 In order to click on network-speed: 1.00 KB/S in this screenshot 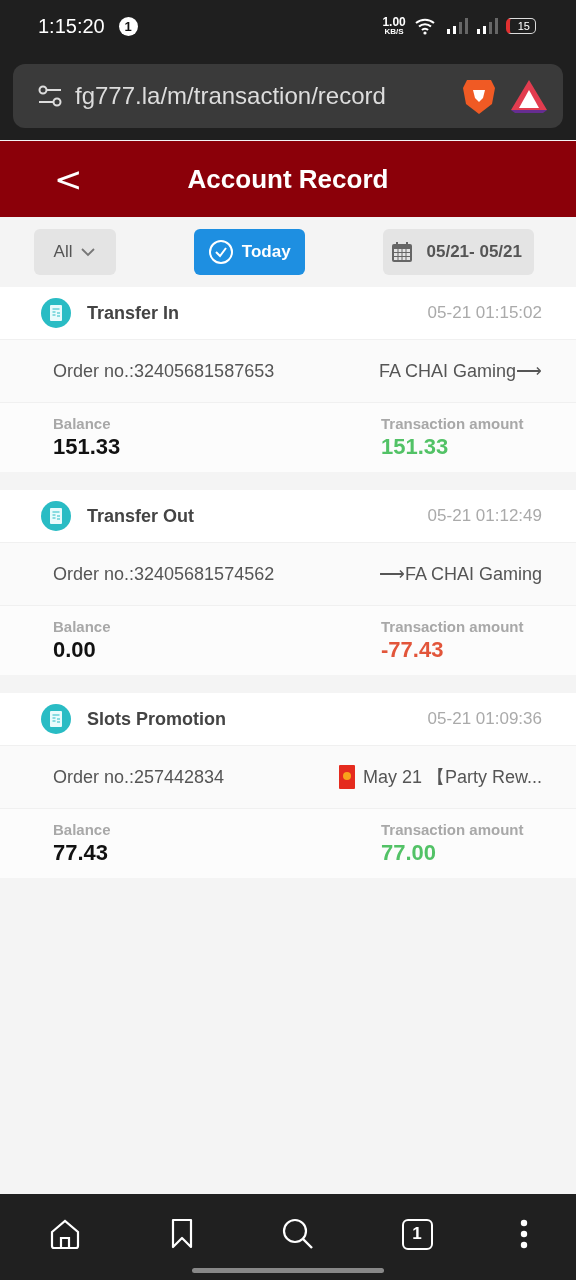, I will do `click(394, 26)`.